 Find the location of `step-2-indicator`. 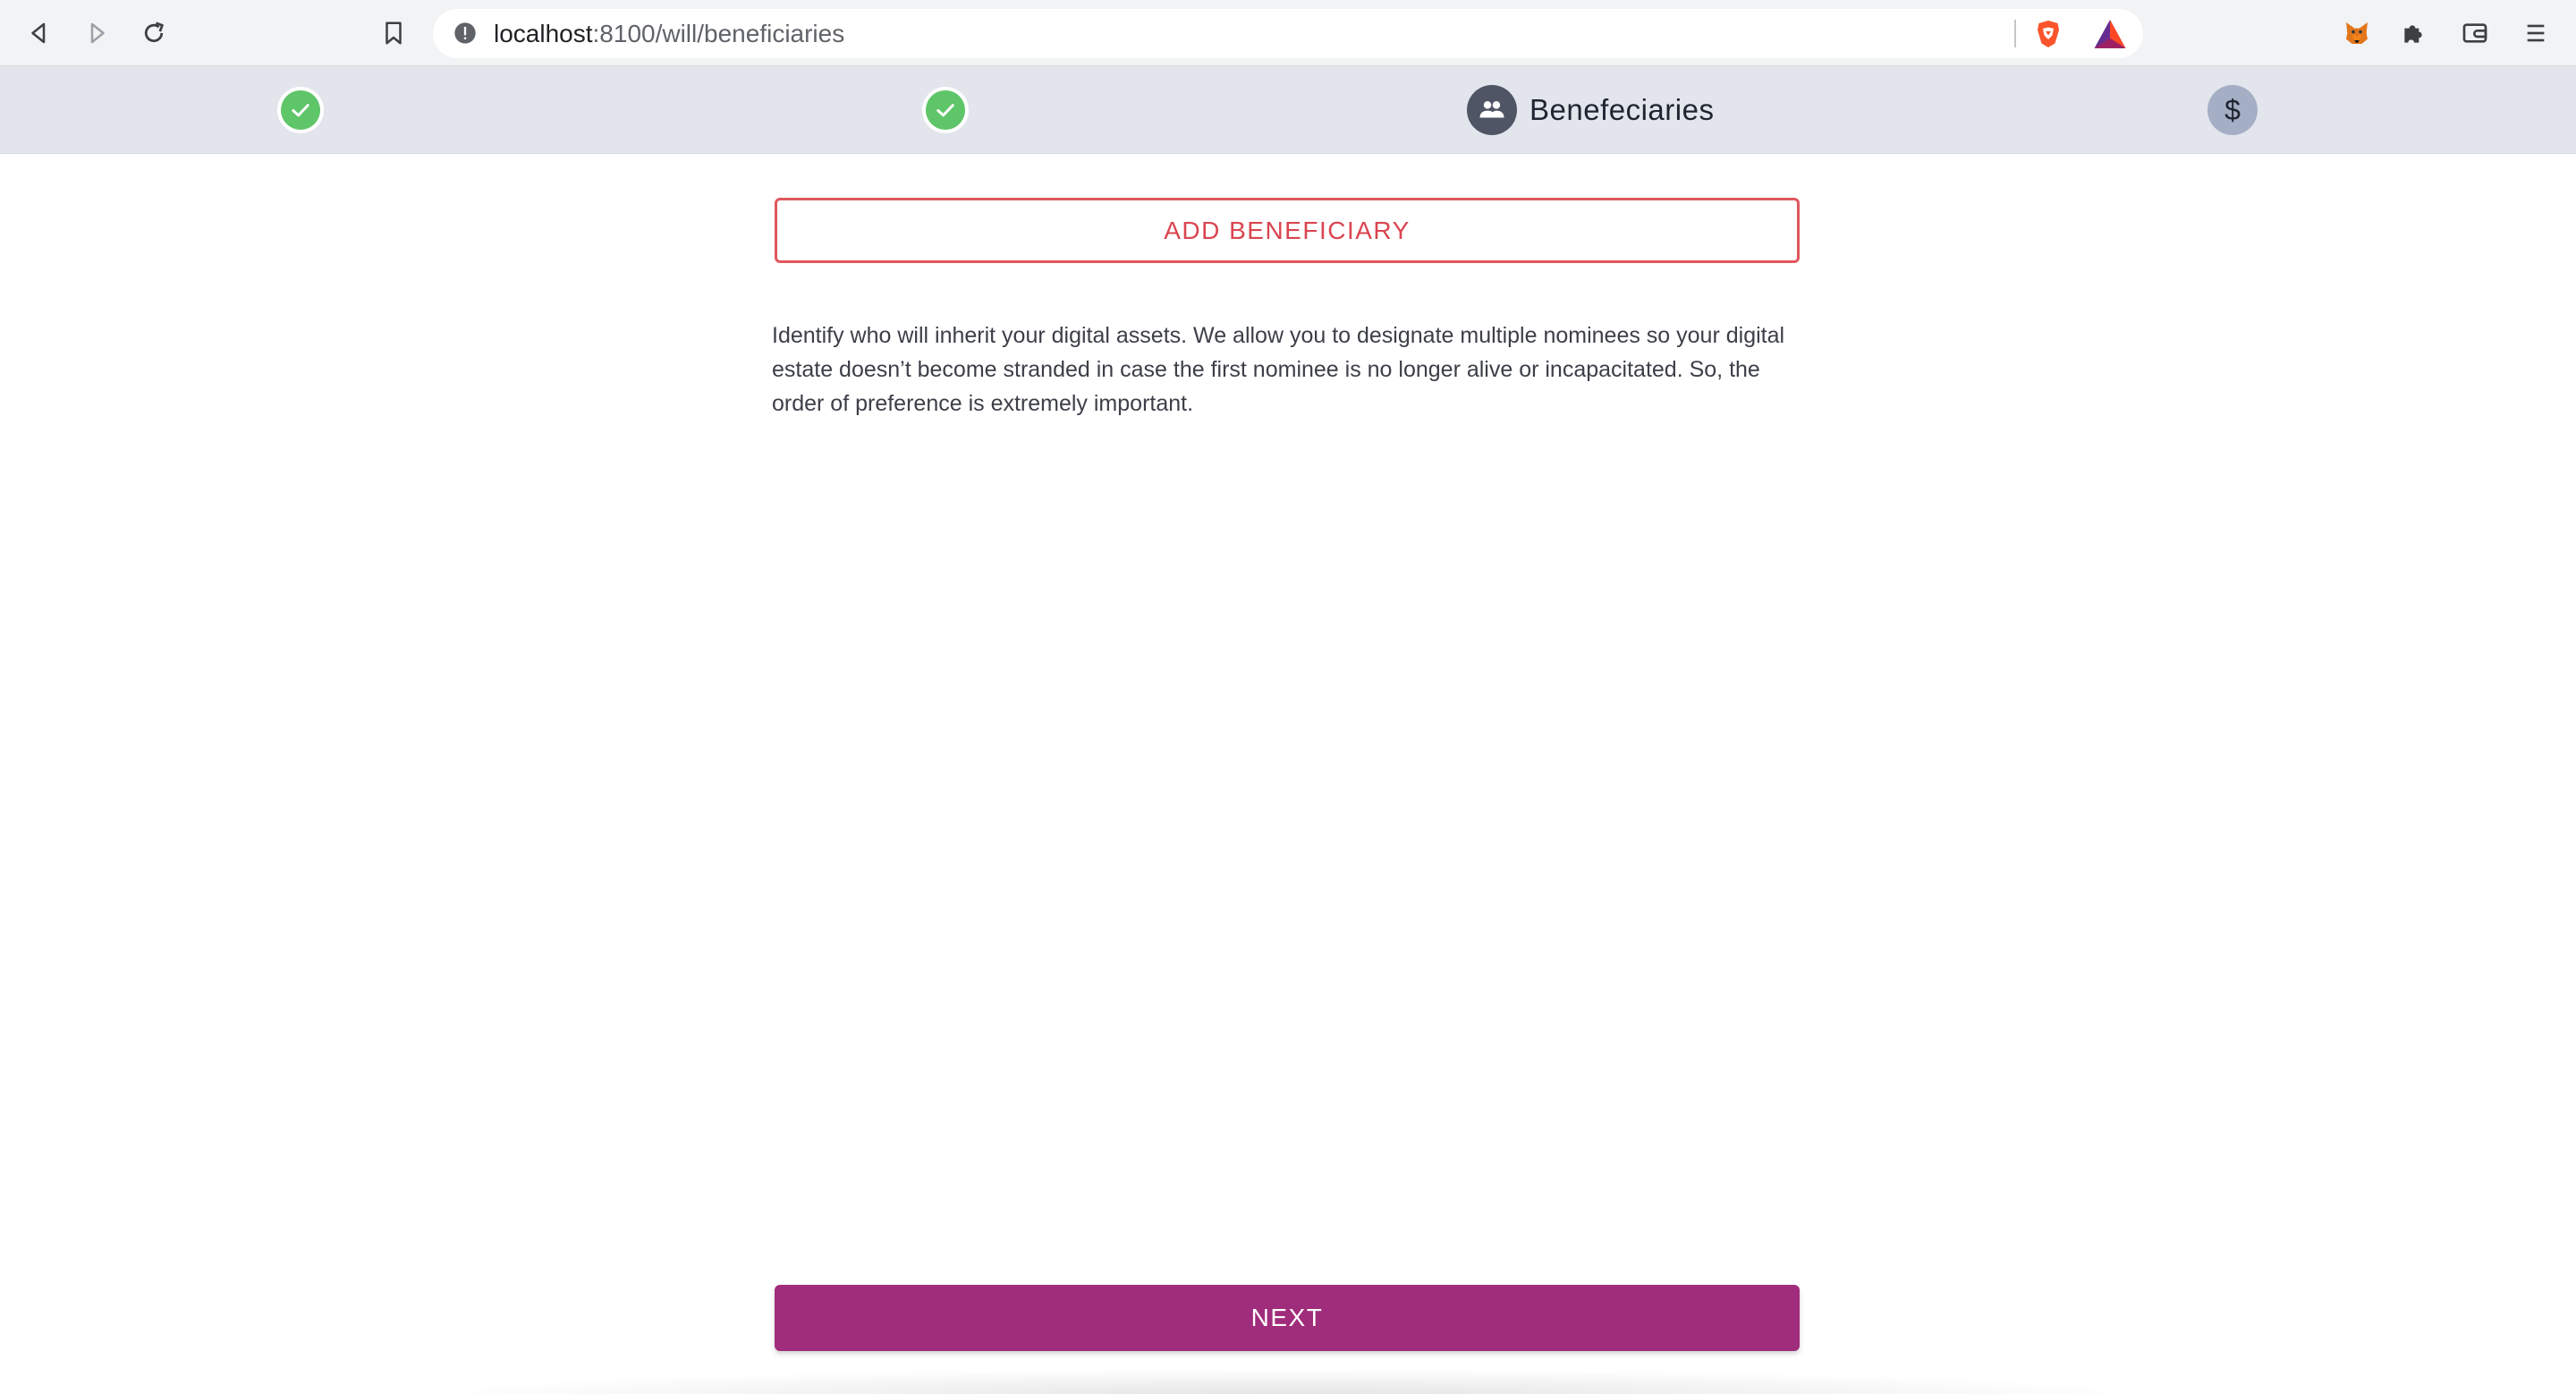

step-2-indicator is located at coordinates (945, 110).